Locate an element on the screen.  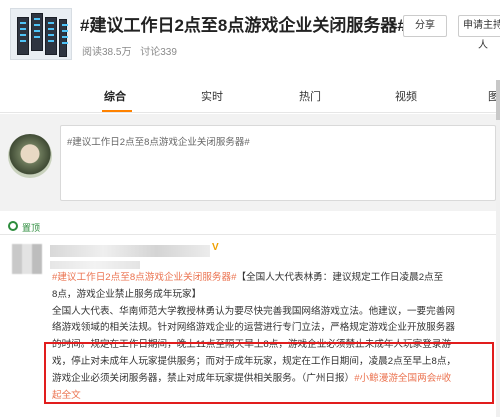
post-author-avatar is located at coordinates (27, 259).